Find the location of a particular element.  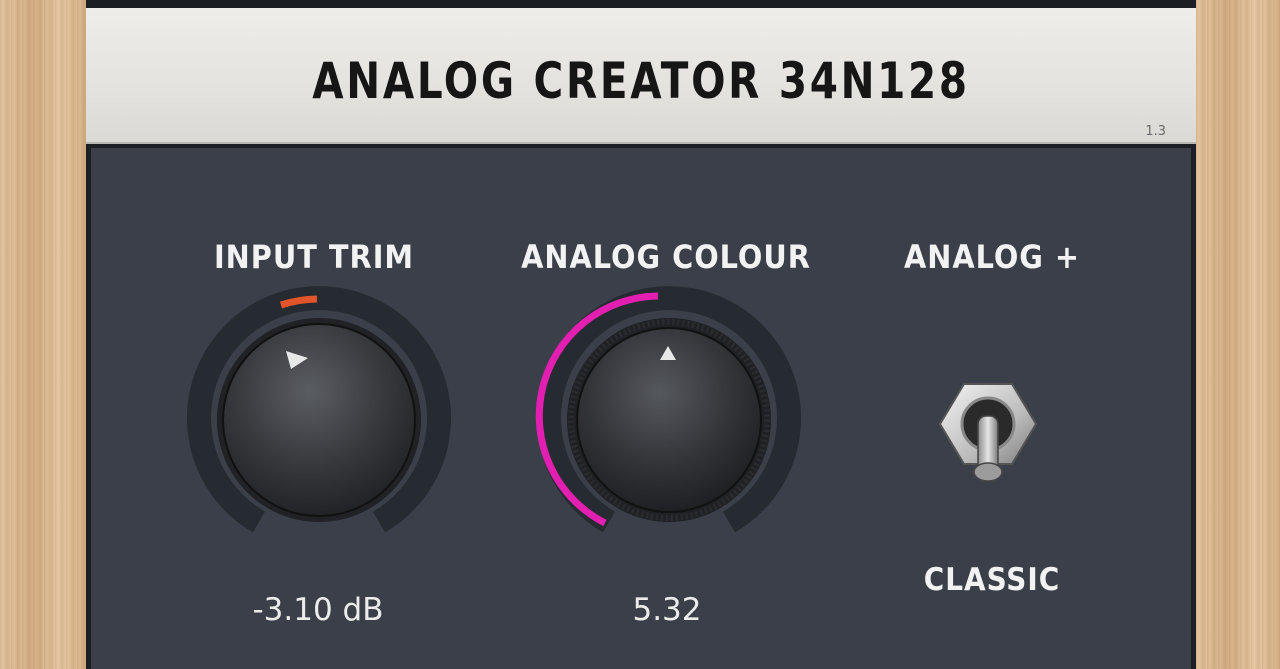

toggle-lever-tip-icon is located at coordinates (988, 472).